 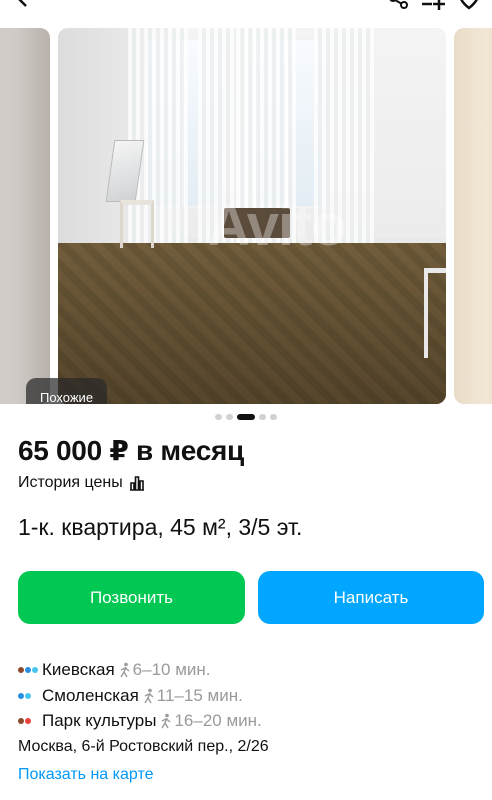 What do you see at coordinates (433, 7) in the screenshot?
I see `add-note-icon` at bounding box center [433, 7].